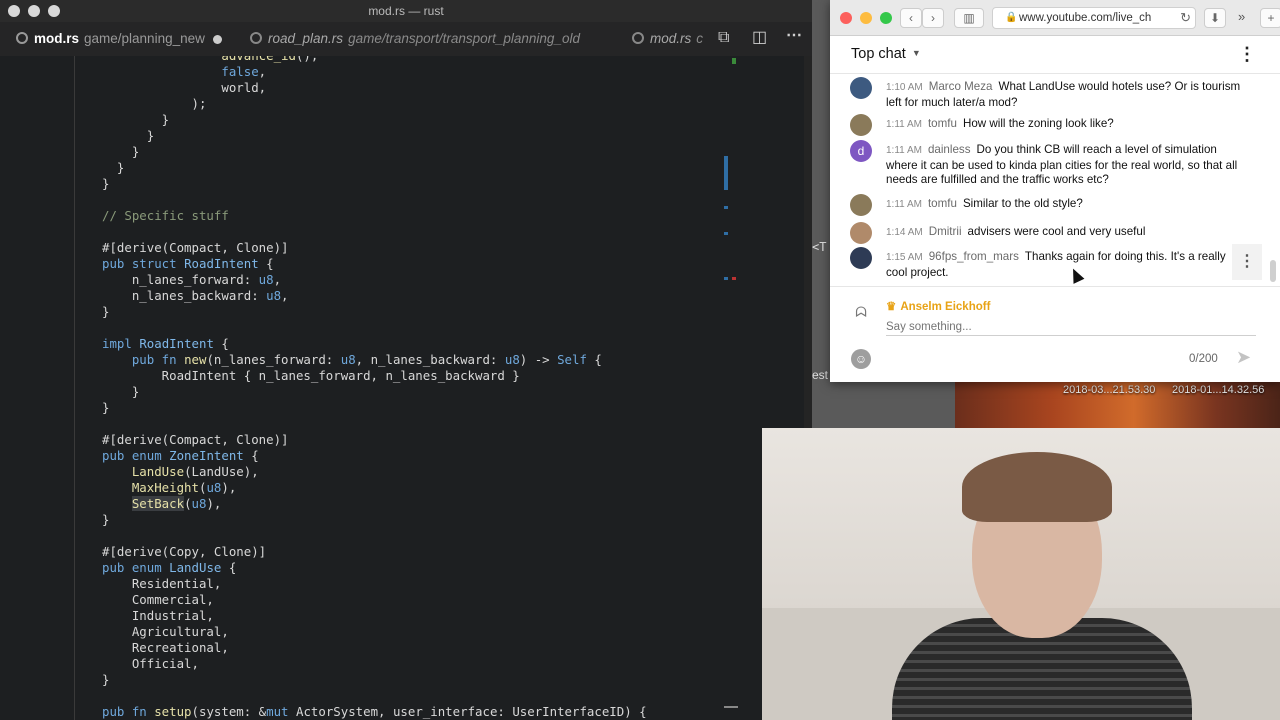  I want to click on owner-crown-icon: ♛, so click(891, 307).